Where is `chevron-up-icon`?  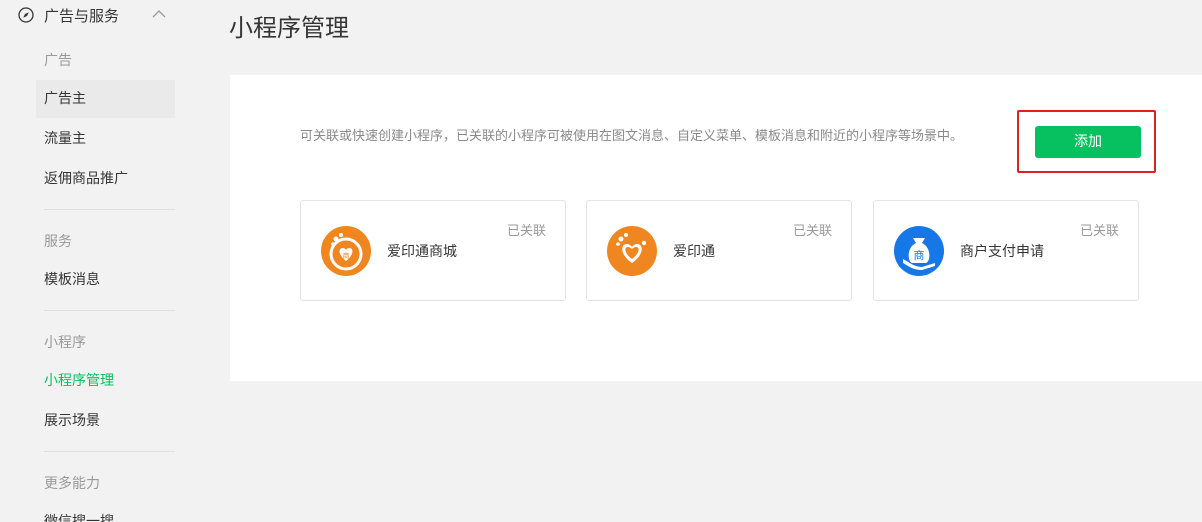 chevron-up-icon is located at coordinates (159, 14).